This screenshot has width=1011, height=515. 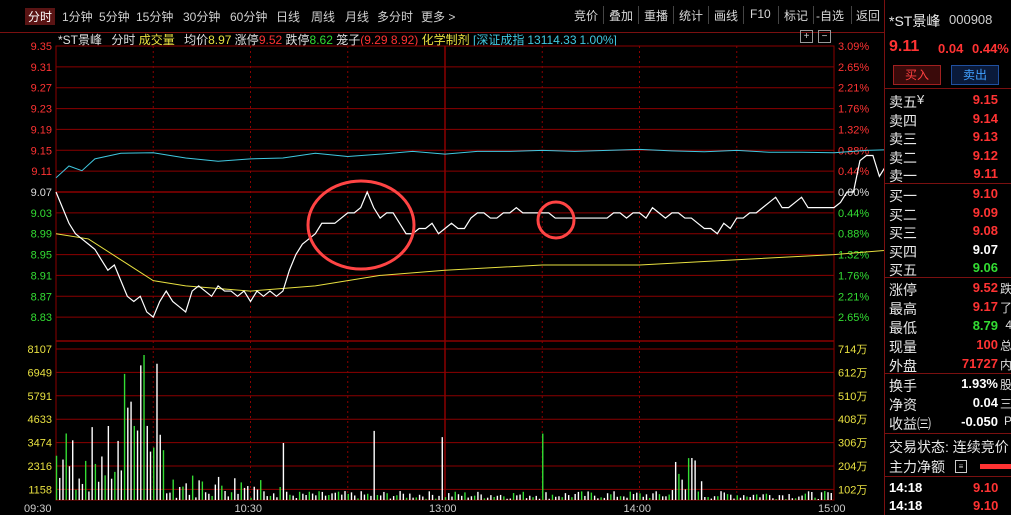 What do you see at coordinates (950, 269) in the screenshot?
I see `bid-row: 买五 9.06` at bounding box center [950, 269].